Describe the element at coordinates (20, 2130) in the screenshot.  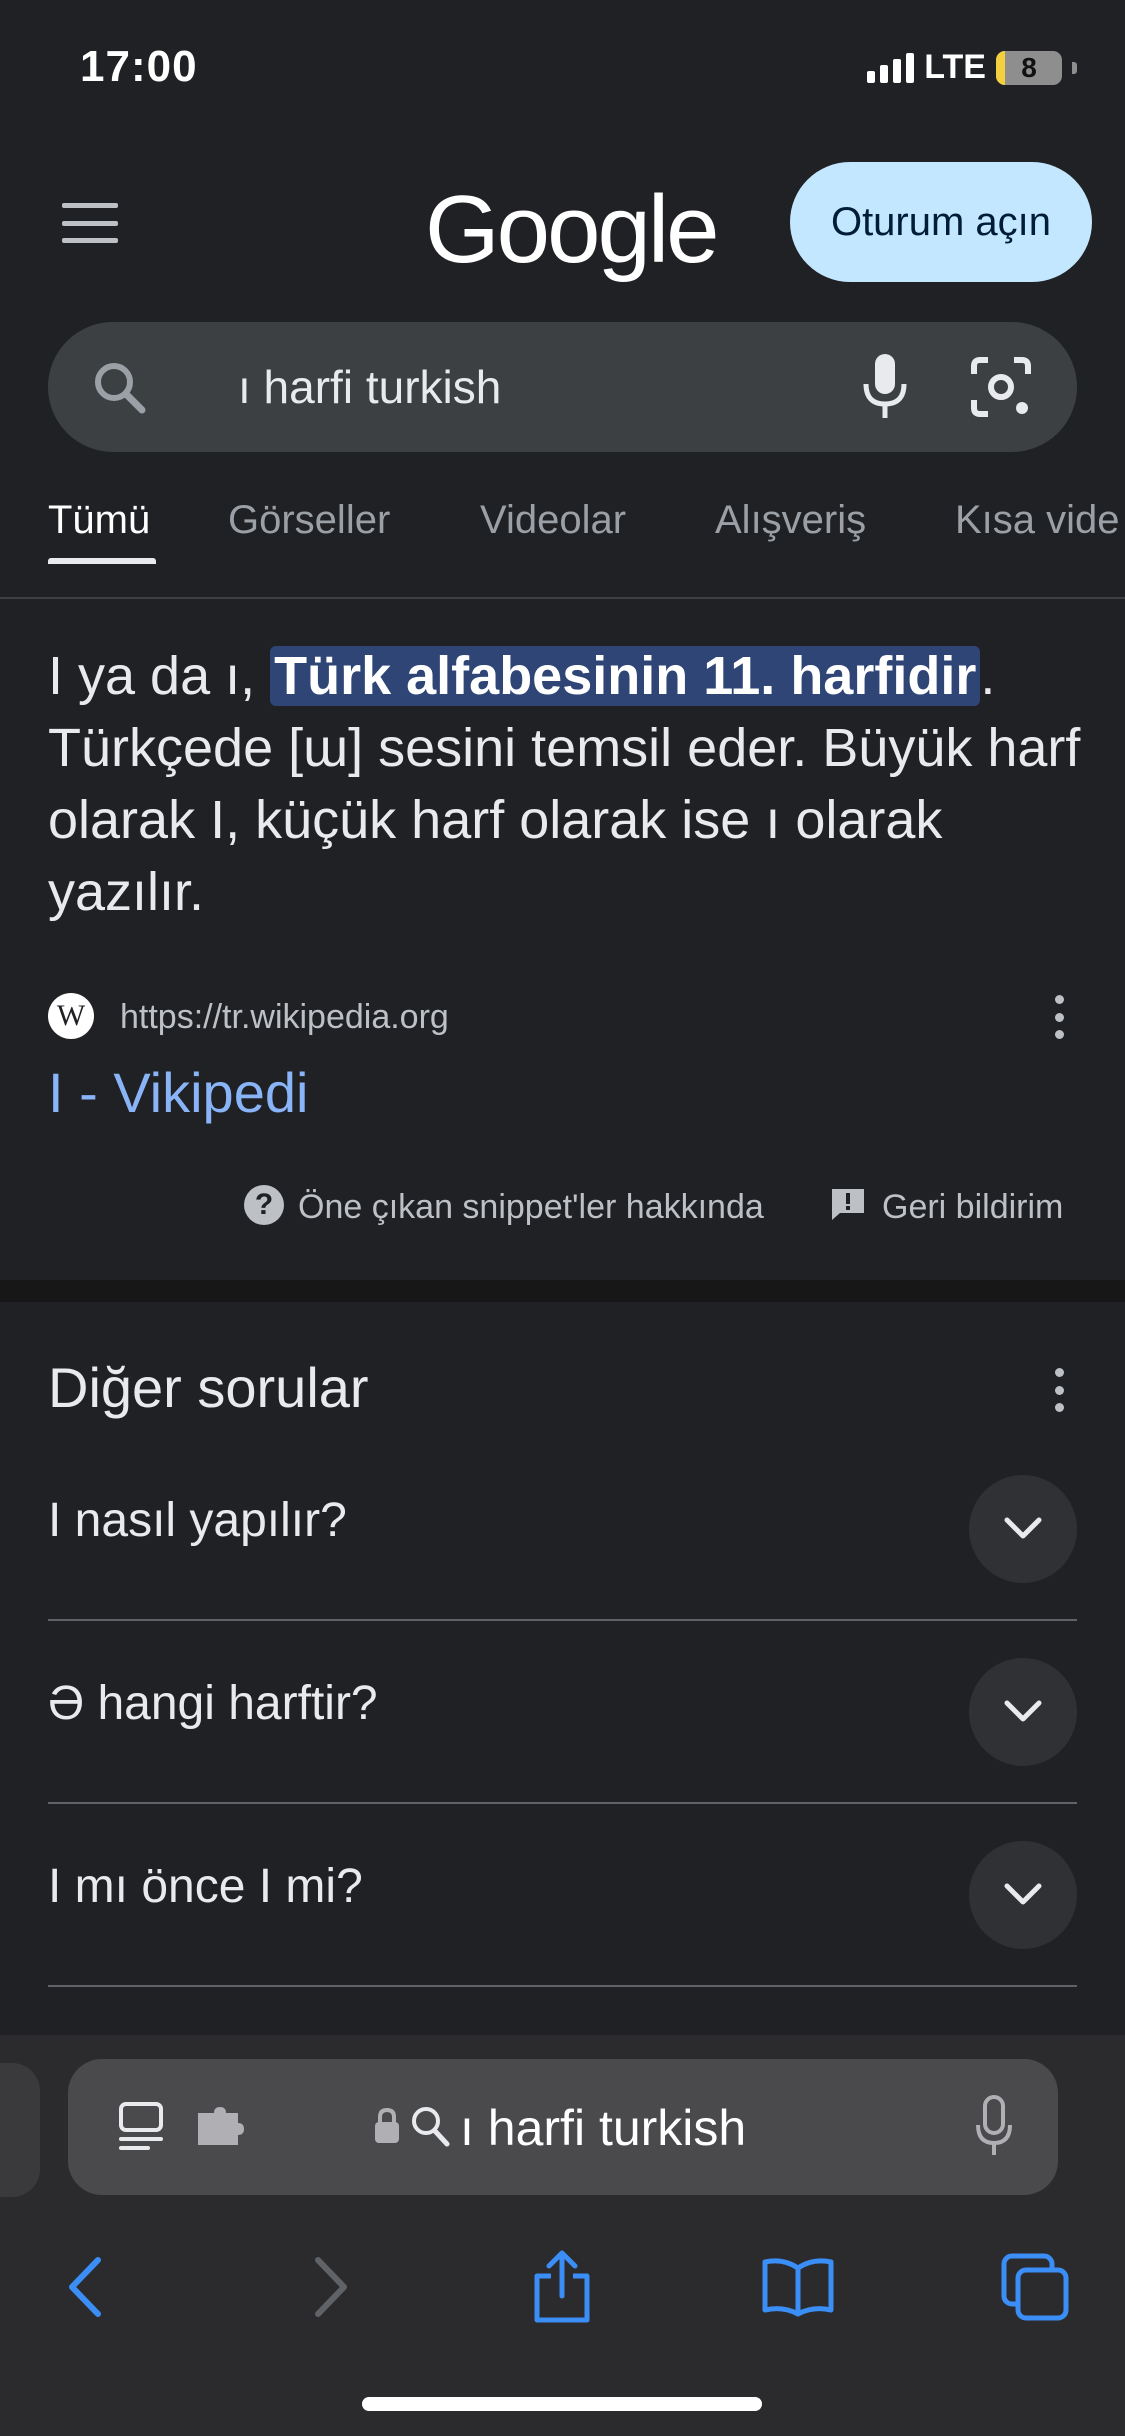
I see `previous-tab-peek` at that location.